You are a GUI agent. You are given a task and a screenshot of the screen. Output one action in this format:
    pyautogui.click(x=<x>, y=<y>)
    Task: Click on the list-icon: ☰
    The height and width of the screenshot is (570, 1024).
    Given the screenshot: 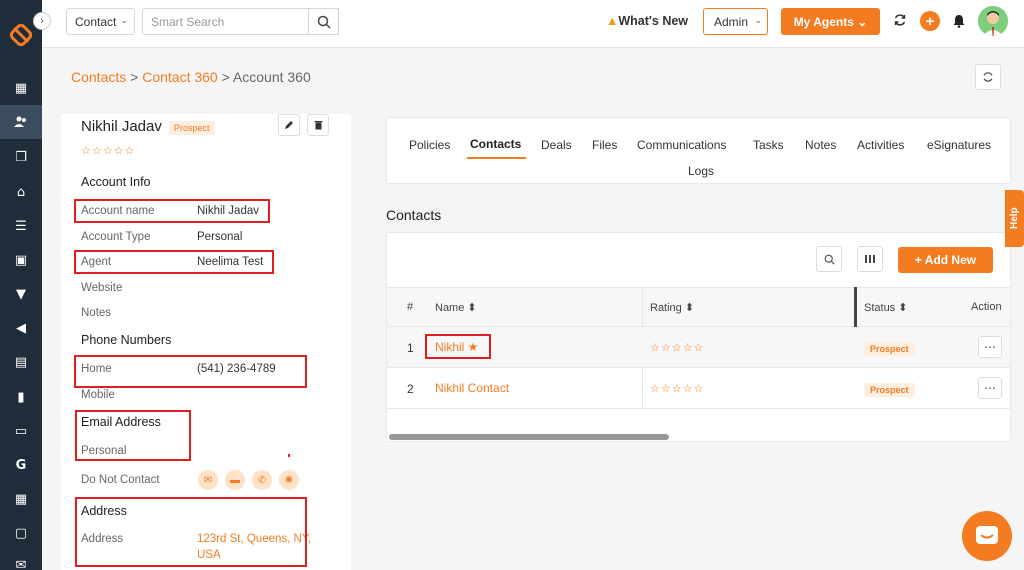 What is the action you would take?
    pyautogui.click(x=21, y=226)
    